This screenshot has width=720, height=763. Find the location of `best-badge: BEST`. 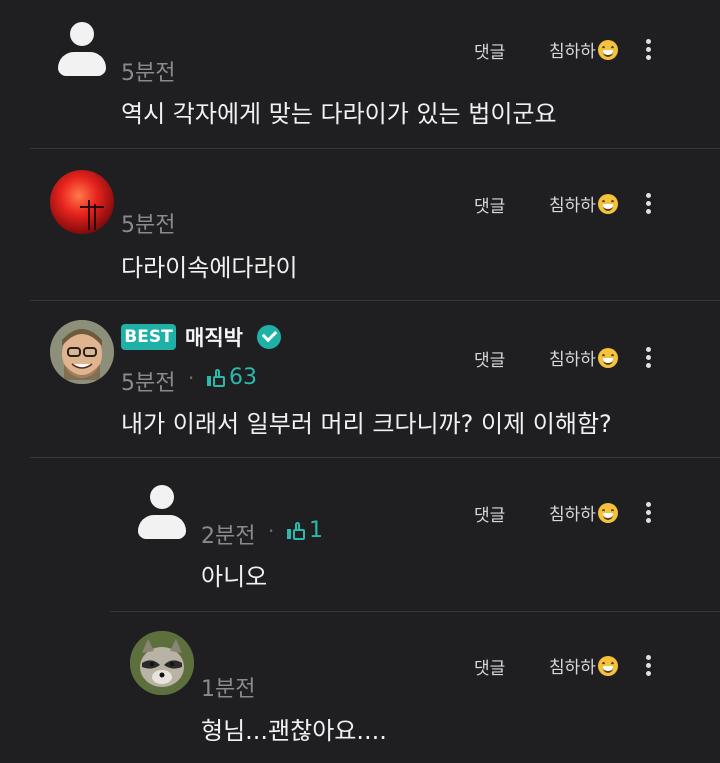

best-badge: BEST is located at coordinates (148, 337).